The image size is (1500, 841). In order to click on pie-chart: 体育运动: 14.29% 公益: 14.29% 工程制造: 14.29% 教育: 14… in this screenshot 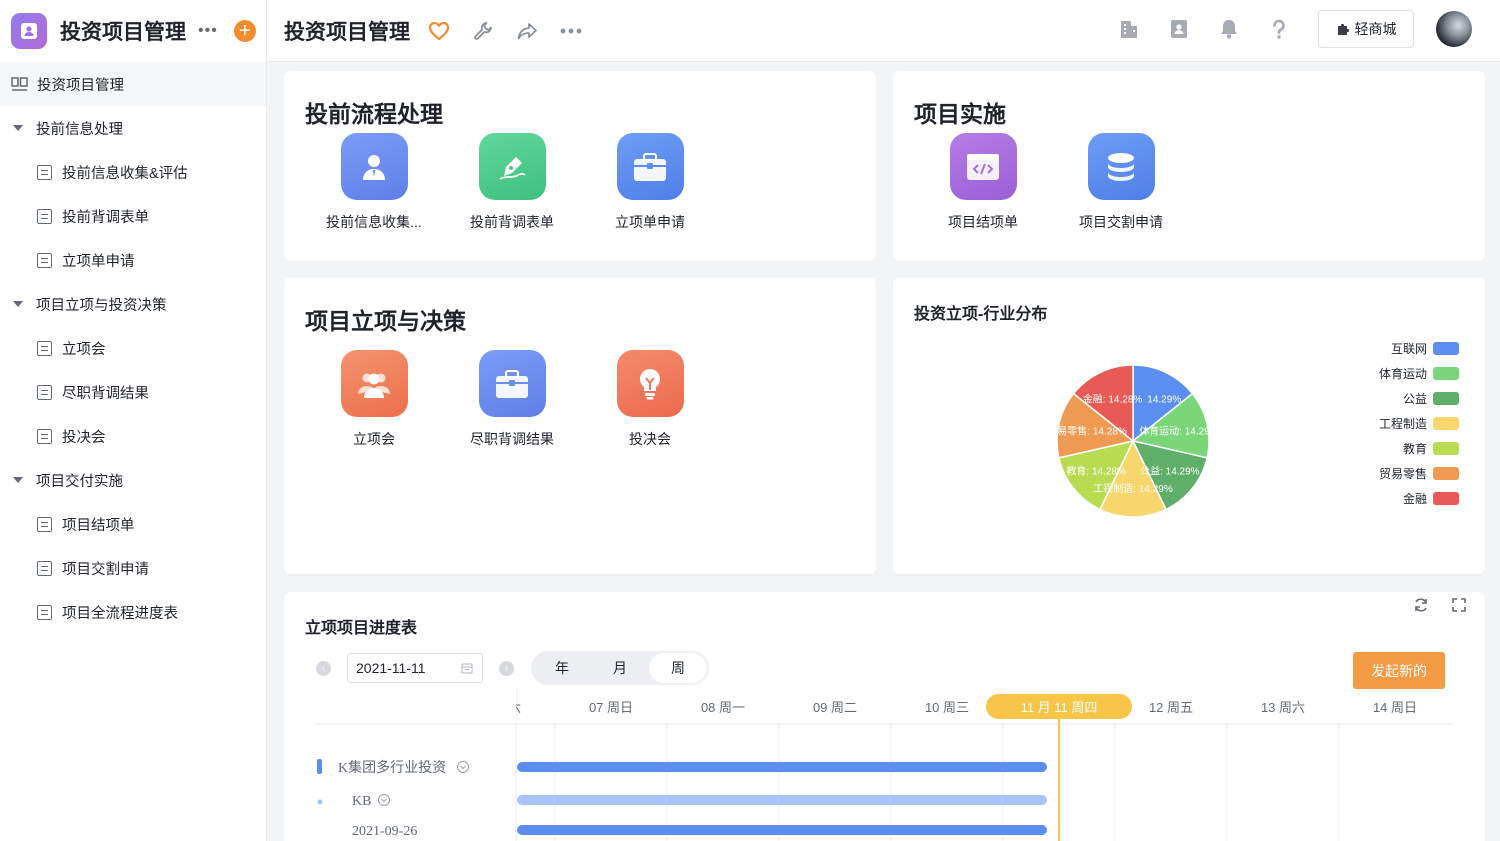, I will do `click(1133, 441)`.